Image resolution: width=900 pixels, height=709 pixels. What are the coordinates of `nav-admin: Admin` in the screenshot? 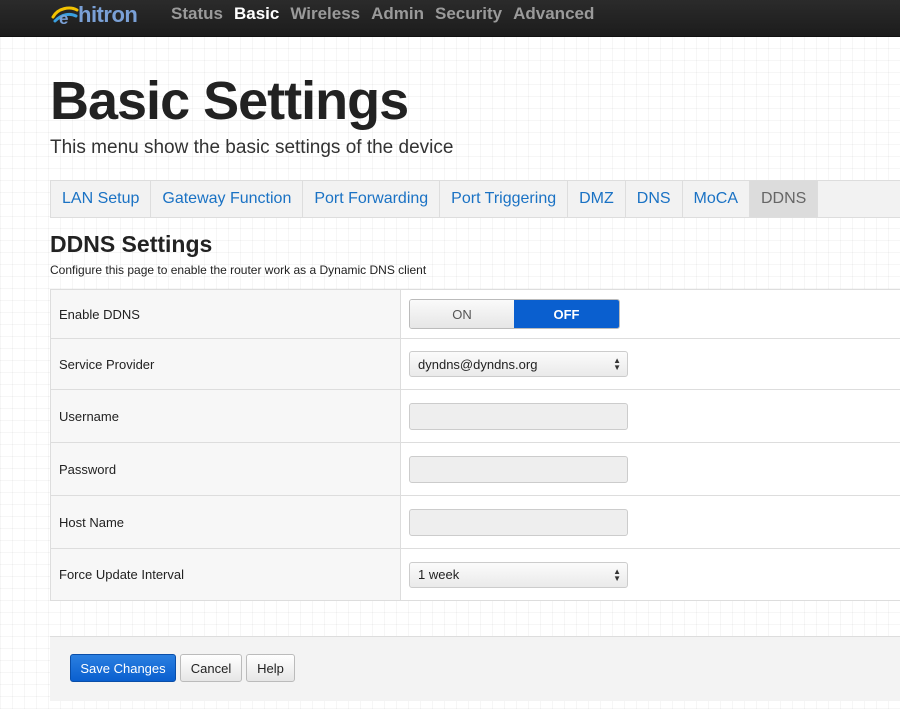 It's located at (397, 14).